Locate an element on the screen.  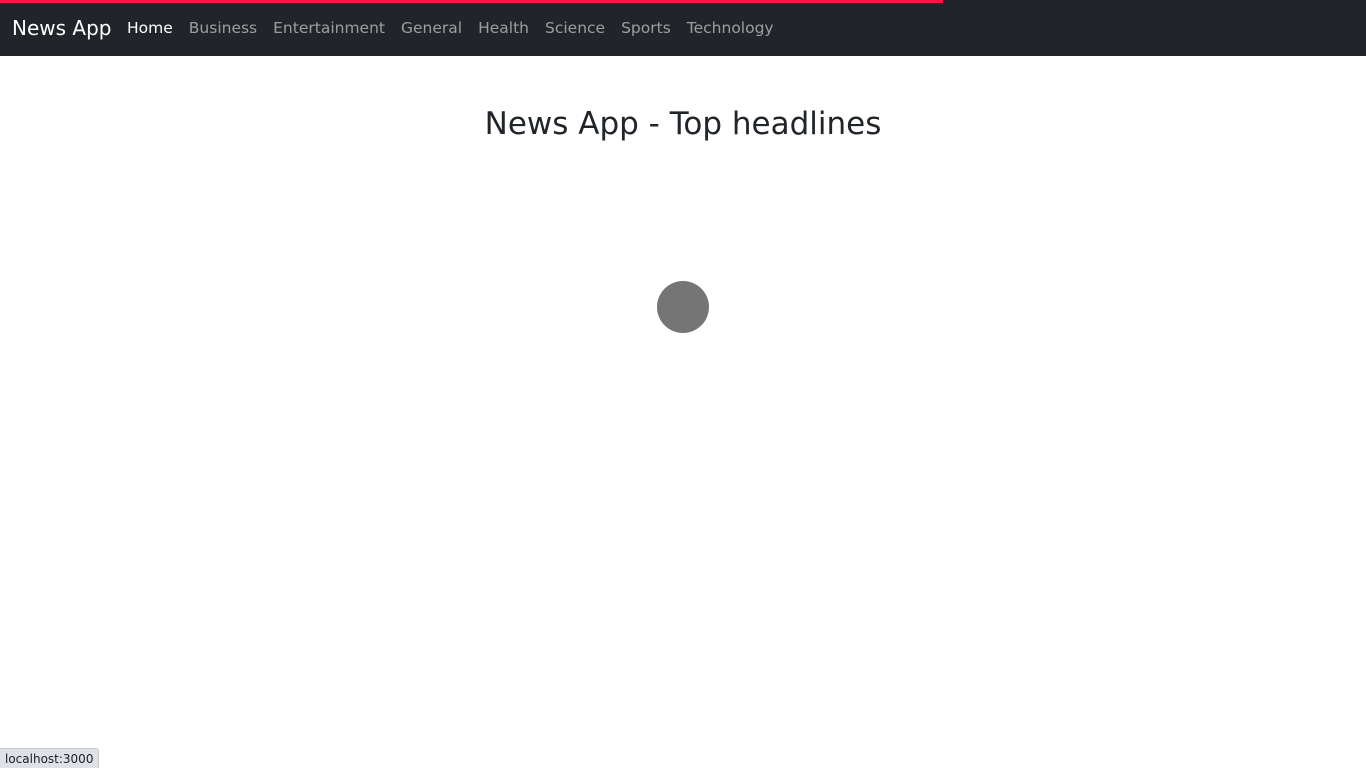
status-bar-url: localhost:3000 is located at coordinates (50, 758).